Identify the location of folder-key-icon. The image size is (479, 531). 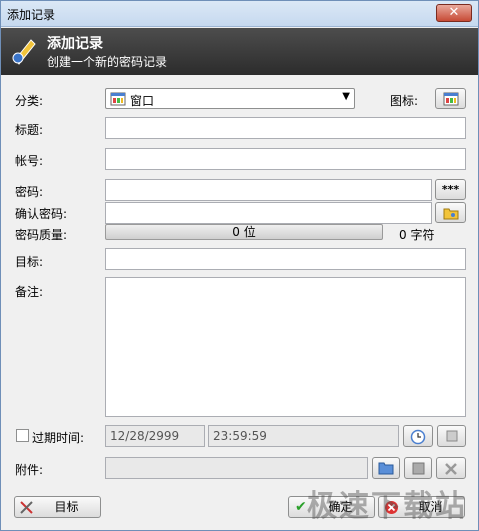
(450, 214).